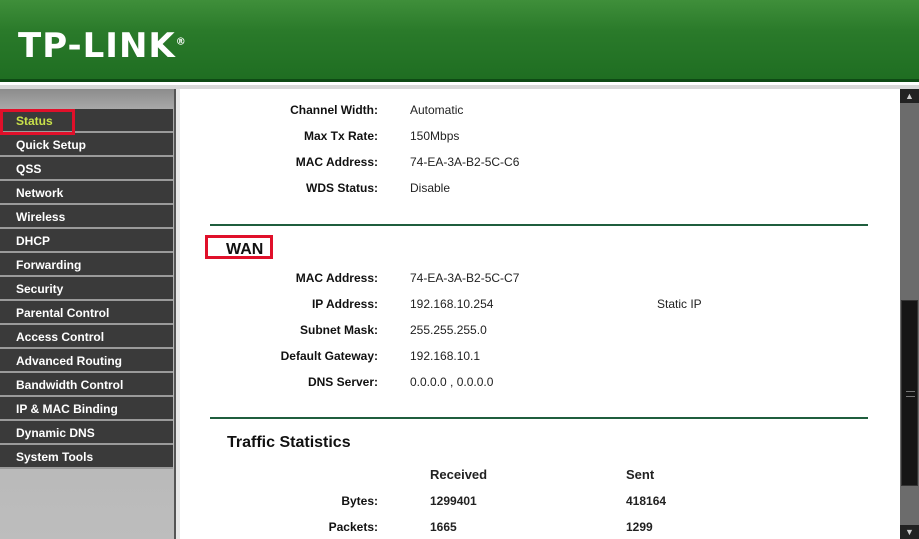 The height and width of the screenshot is (539, 919). Describe the element at coordinates (359, 501) in the screenshot. I see `field-label: Bytes:` at that location.